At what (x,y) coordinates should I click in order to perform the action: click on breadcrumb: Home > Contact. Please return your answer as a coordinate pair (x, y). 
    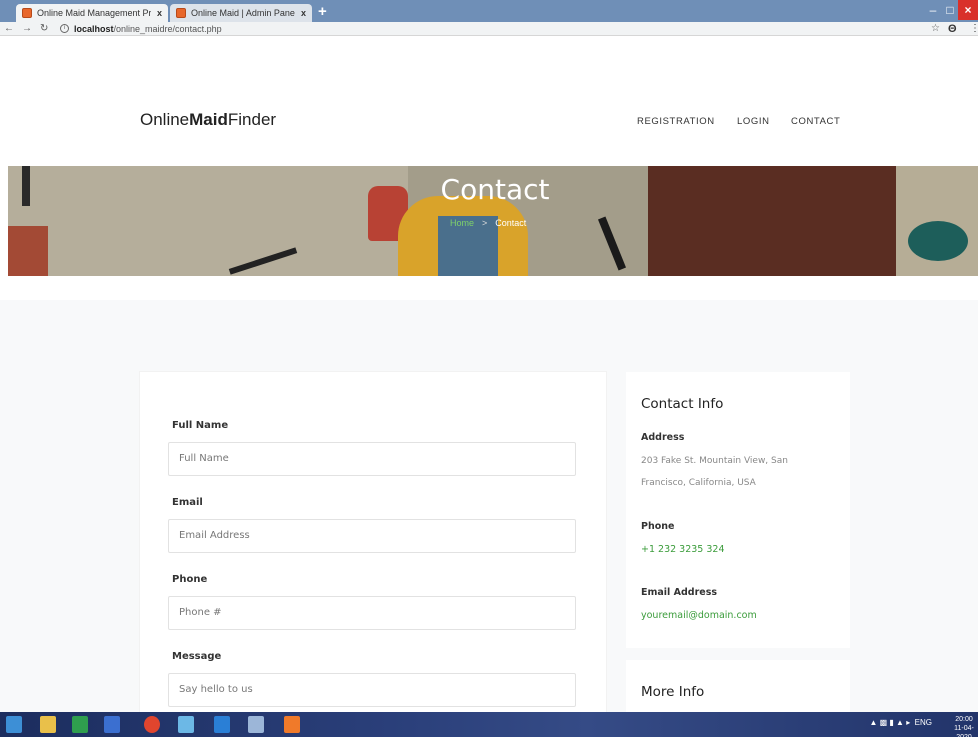
    Looking at the image, I should click on (488, 223).